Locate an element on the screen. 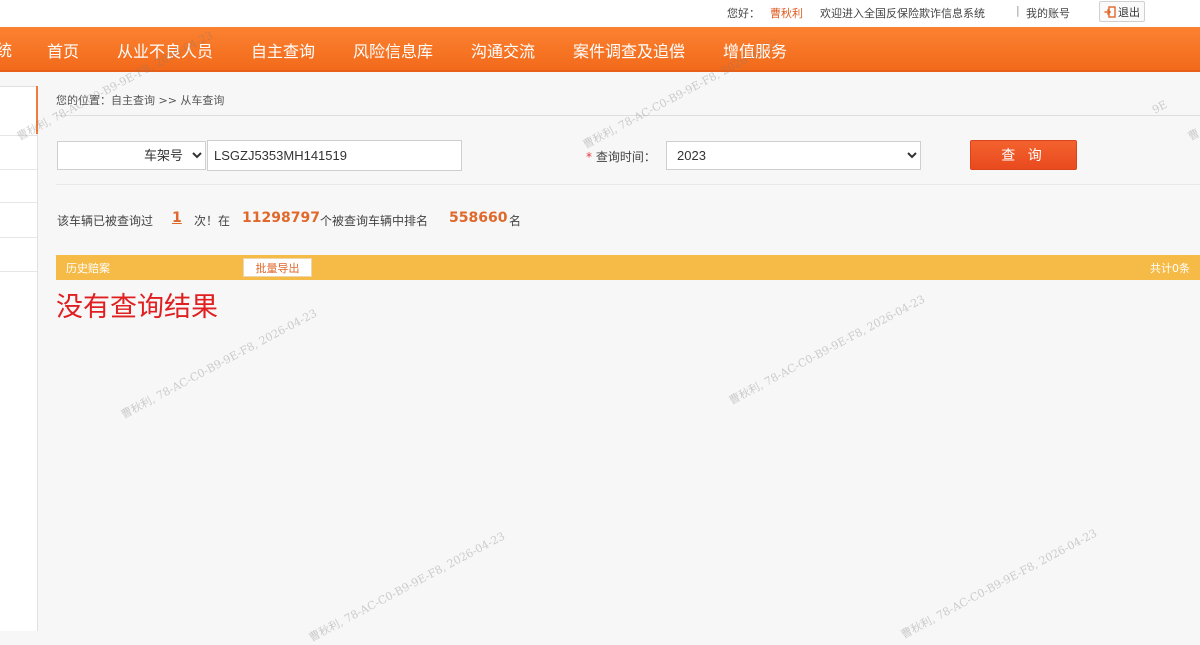 This screenshot has width=1200, height=645. greeting-label: 您好： is located at coordinates (743, 13).